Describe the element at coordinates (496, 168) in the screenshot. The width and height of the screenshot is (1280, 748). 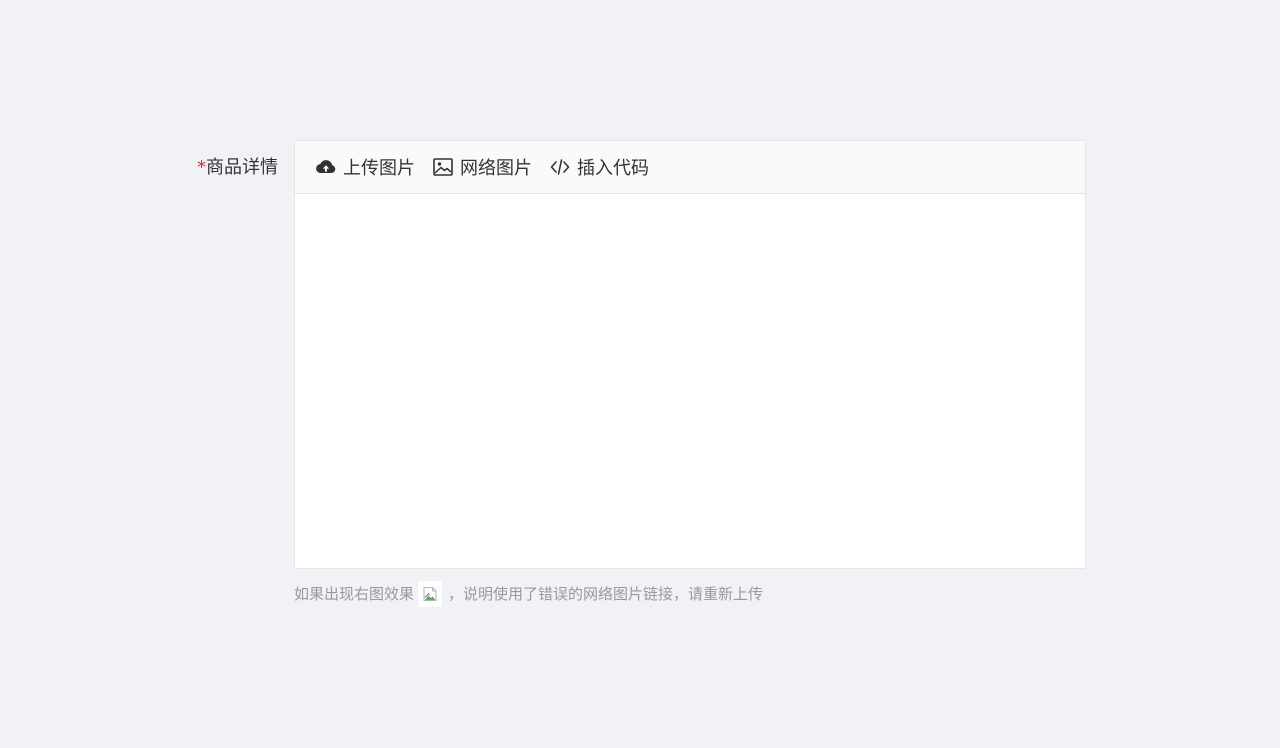
I see `network-image-label: 网络图片` at that location.